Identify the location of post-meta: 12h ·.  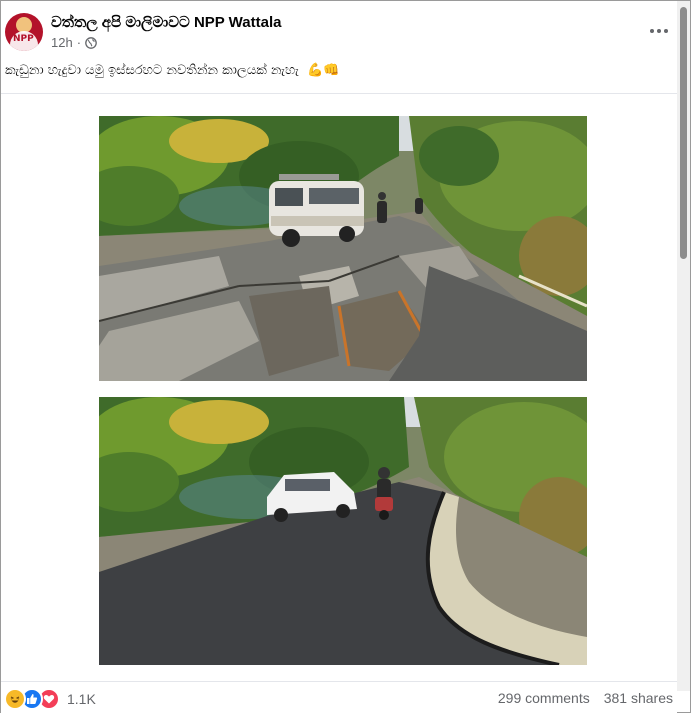
(74, 42).